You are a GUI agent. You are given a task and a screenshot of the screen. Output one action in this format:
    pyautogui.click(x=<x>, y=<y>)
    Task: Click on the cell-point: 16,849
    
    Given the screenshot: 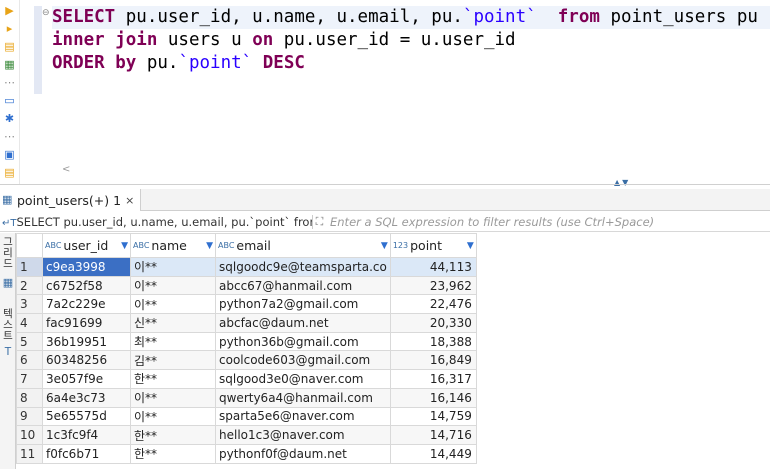 What is the action you would take?
    pyautogui.click(x=433, y=360)
    